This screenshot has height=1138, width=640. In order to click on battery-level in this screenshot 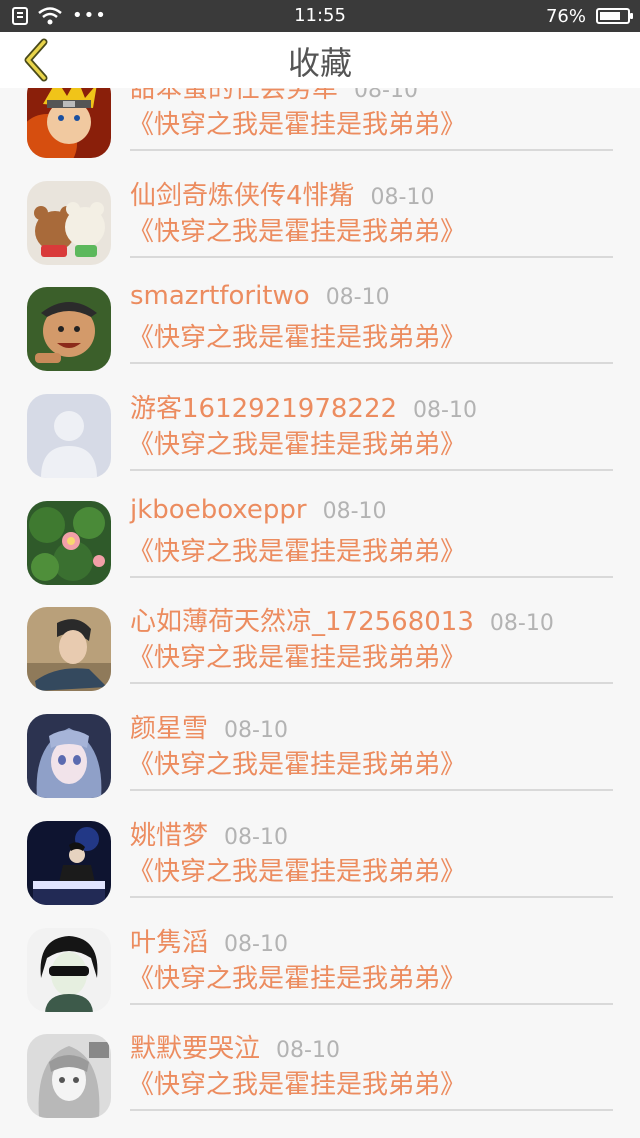, I will do `click(610, 16)`.